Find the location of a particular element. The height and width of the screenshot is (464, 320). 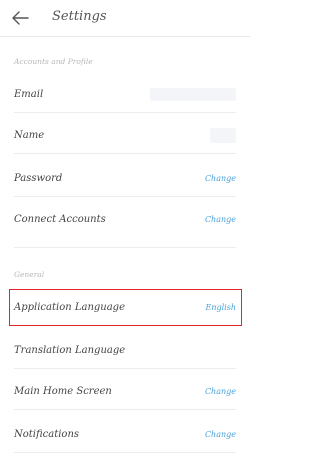

row-password: Password Change is located at coordinates (125, 179).